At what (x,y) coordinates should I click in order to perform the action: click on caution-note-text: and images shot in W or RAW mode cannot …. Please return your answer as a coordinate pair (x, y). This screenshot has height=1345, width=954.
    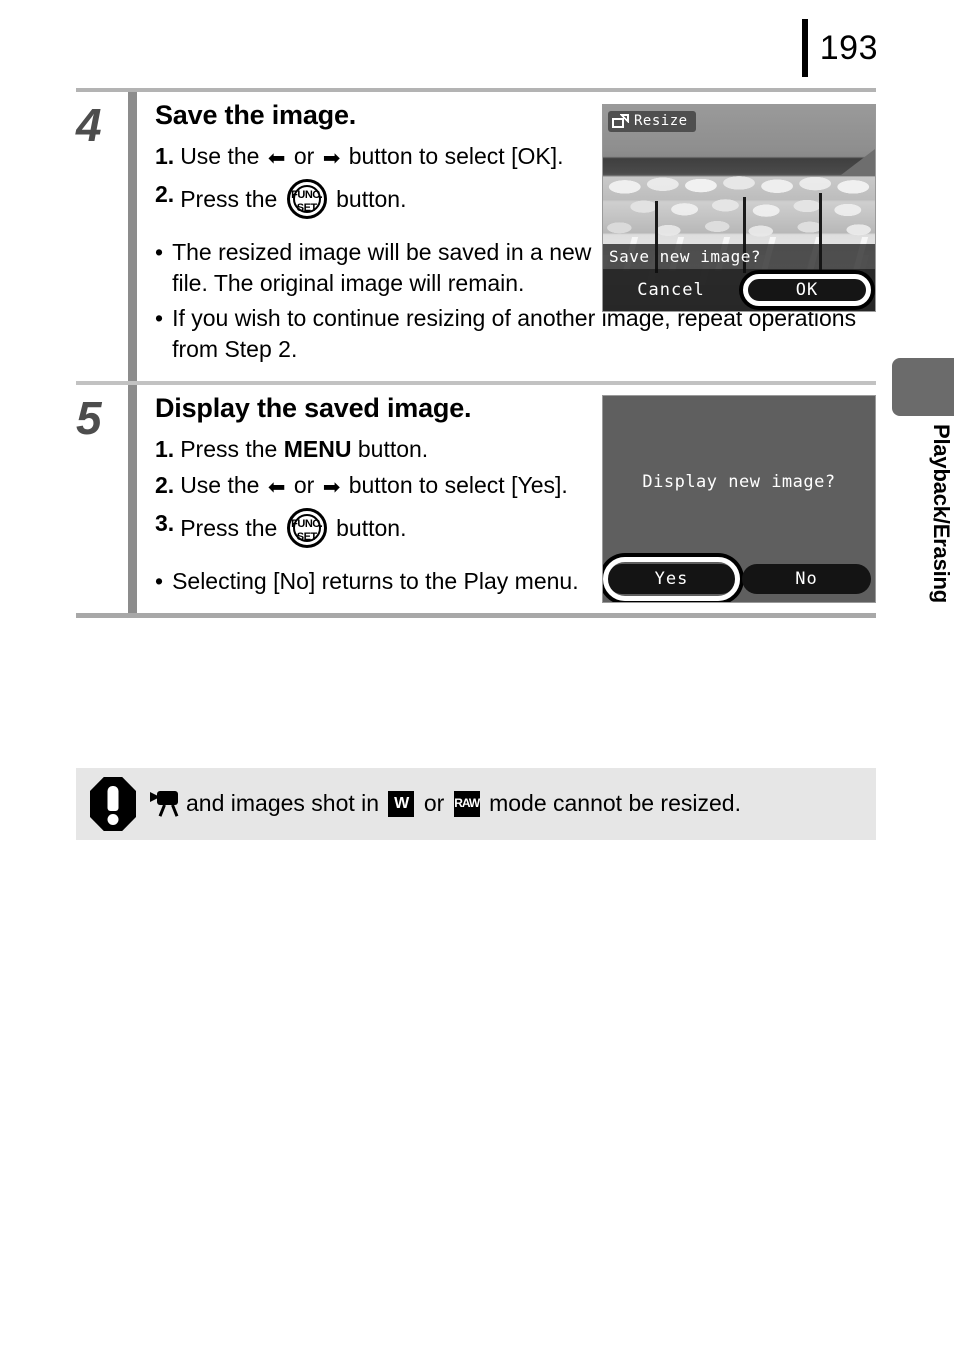
    Looking at the image, I should click on (445, 804).